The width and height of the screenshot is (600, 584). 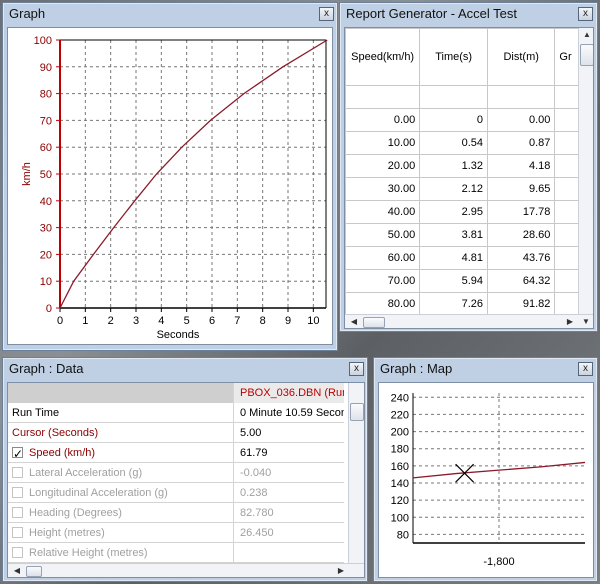 I want to click on x-tick-label: 6, so click(x=212, y=321).